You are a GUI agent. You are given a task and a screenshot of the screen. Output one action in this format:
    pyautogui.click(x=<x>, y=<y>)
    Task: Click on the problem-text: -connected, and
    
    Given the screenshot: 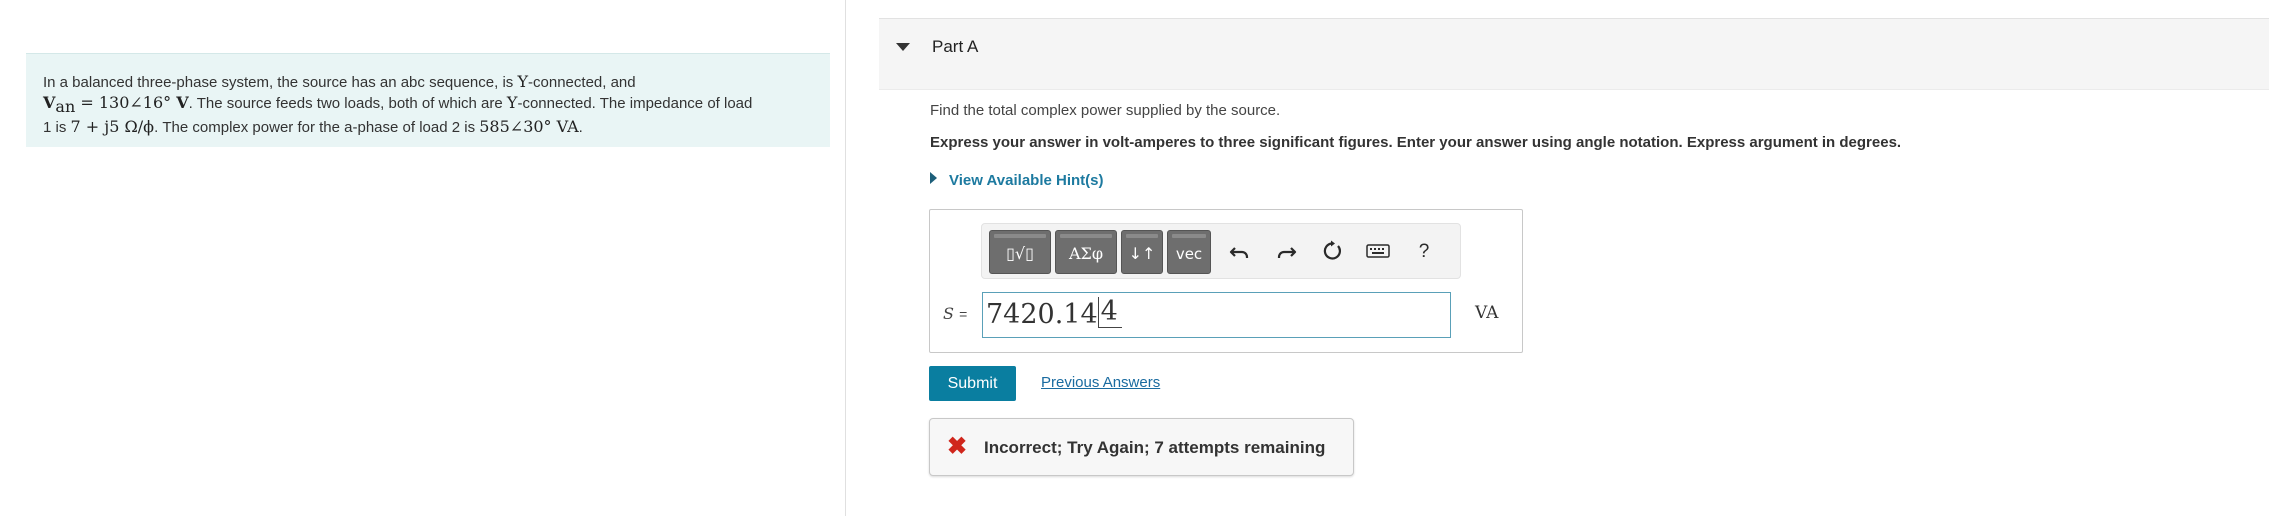 What is the action you would take?
    pyautogui.click(x=582, y=82)
    